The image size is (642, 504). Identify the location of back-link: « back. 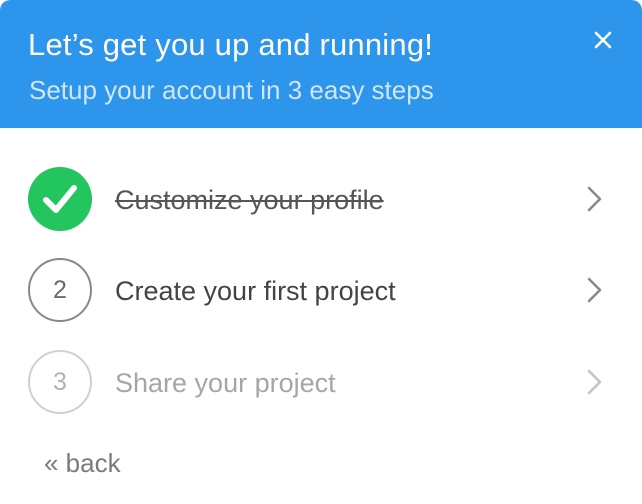
(82, 463).